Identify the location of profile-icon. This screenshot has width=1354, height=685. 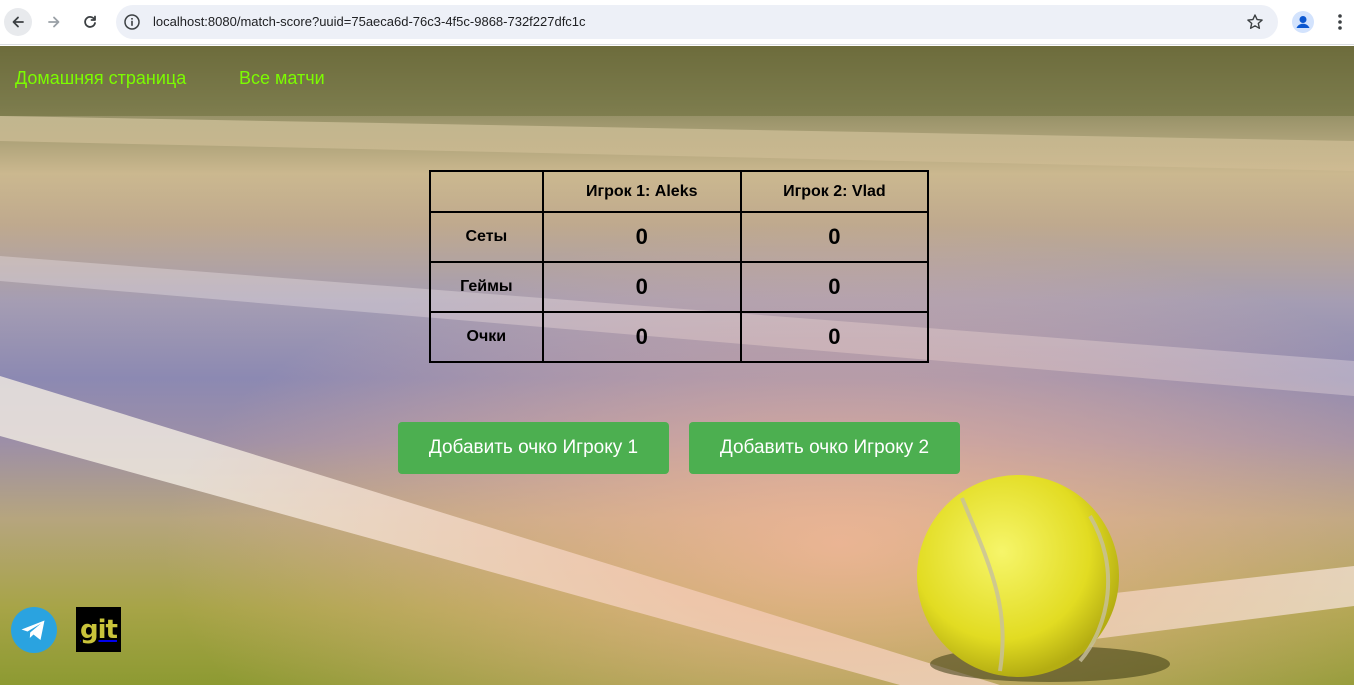
(1303, 22).